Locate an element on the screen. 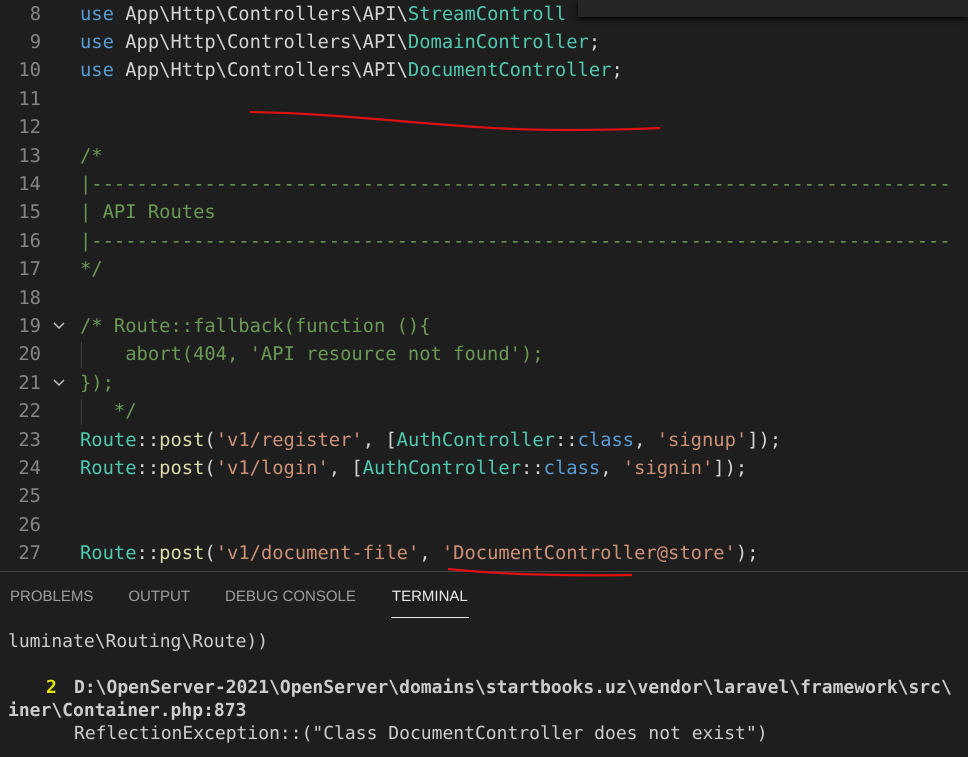 The height and width of the screenshot is (757, 968). line-number: 11 is located at coordinates (29, 99).